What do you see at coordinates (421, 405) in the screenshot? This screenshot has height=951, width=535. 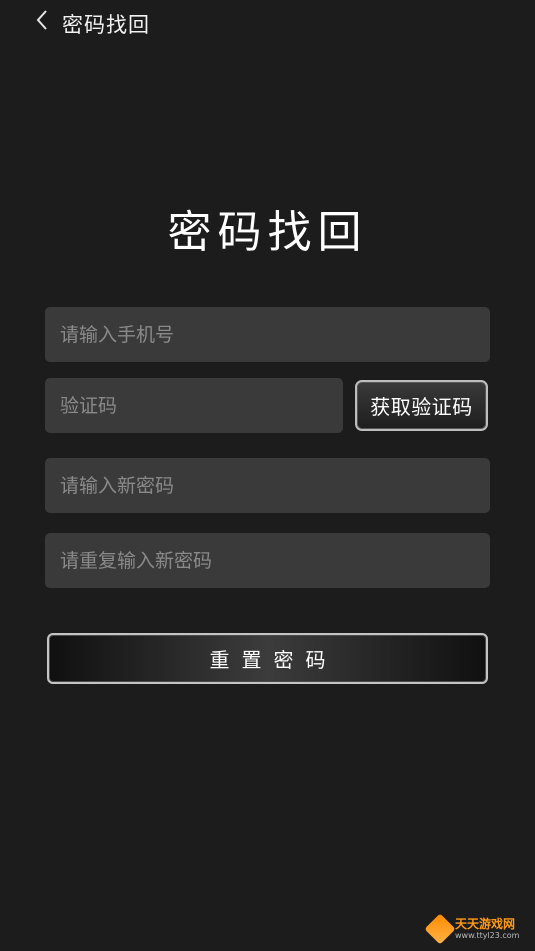 I see `get-code-button: 获取验证码` at bounding box center [421, 405].